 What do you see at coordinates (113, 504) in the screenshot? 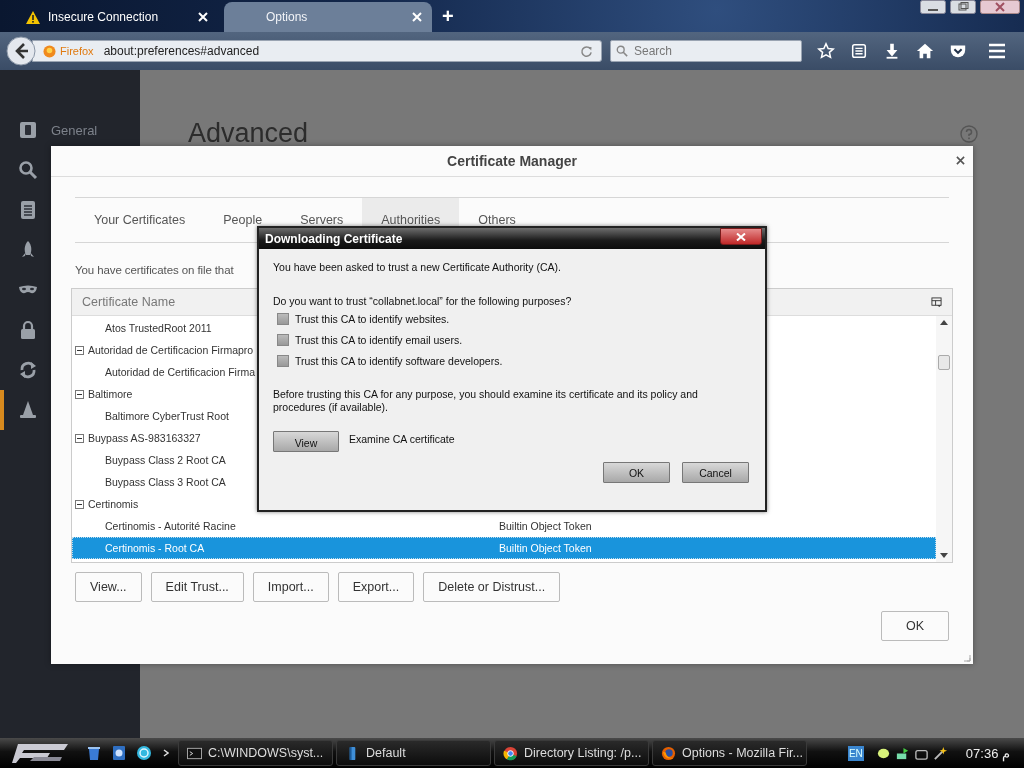
I see `group-name: Certinomis` at bounding box center [113, 504].